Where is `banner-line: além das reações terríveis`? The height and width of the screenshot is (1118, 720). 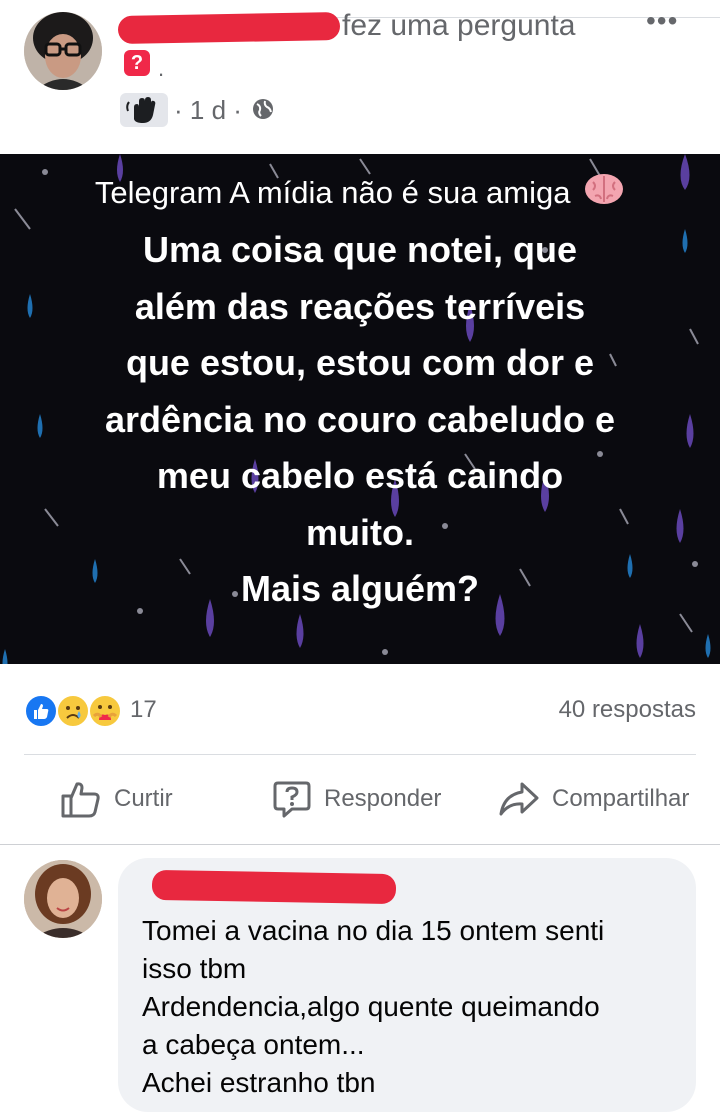 banner-line: além das reações terríveis is located at coordinates (360, 306).